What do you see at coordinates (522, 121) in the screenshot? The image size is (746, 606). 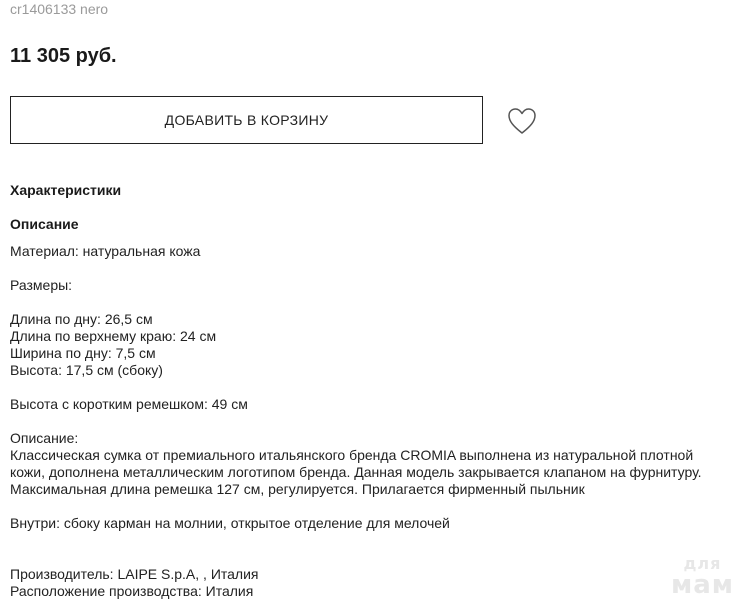 I see `heart-outline-icon` at bounding box center [522, 121].